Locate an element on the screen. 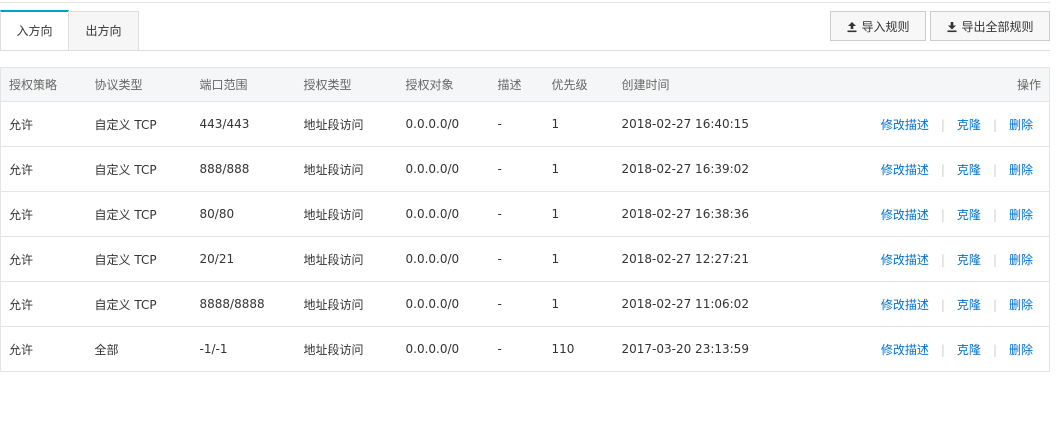 The width and height of the screenshot is (1064, 435). export-all-rules-button: 导出全部规则 is located at coordinates (990, 26).